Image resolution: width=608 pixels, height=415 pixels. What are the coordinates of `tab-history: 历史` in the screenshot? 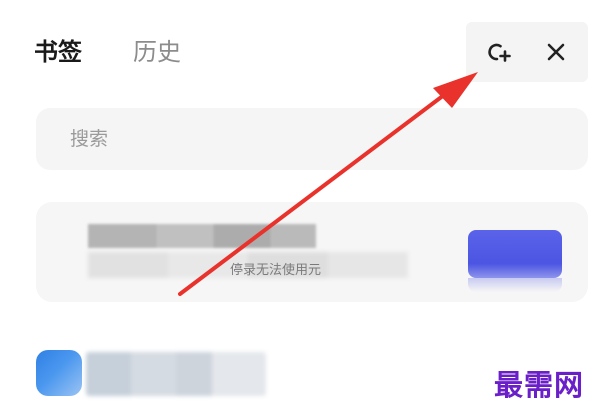 It's located at (157, 52).